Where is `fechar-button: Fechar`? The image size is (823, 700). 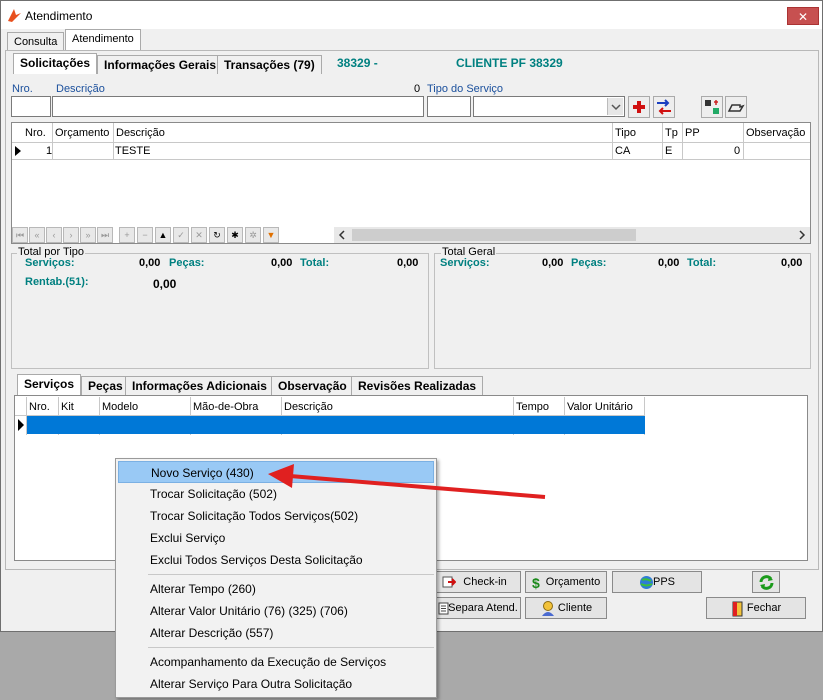 fechar-button: Fechar is located at coordinates (756, 608).